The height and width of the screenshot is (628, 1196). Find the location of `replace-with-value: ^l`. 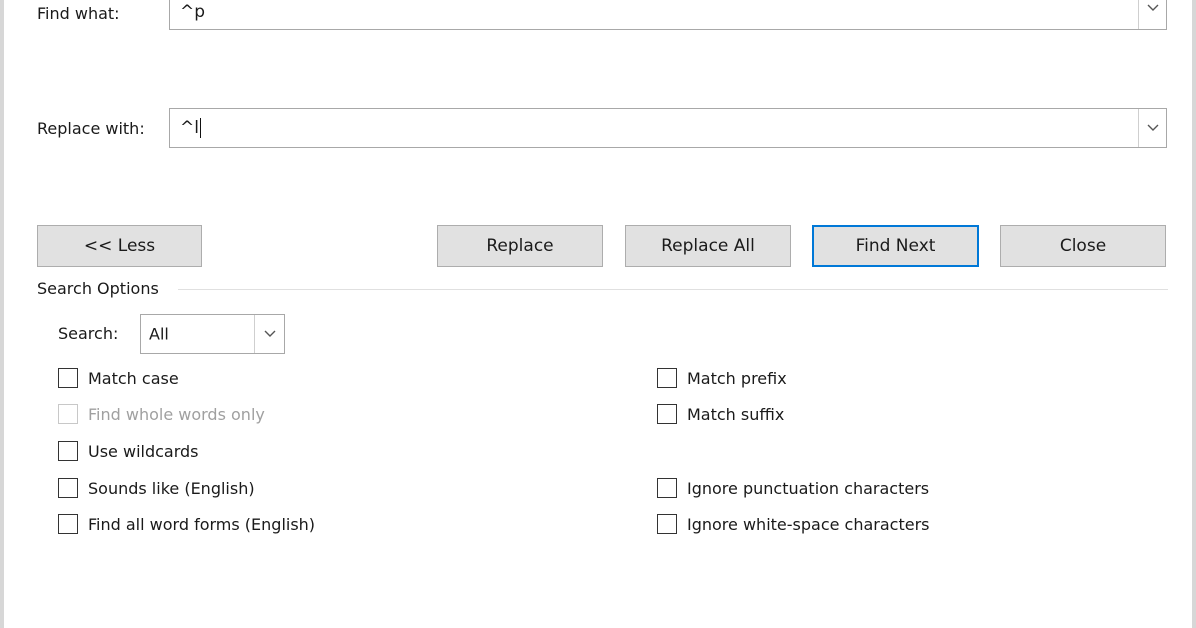

replace-with-value: ^l is located at coordinates (189, 128).